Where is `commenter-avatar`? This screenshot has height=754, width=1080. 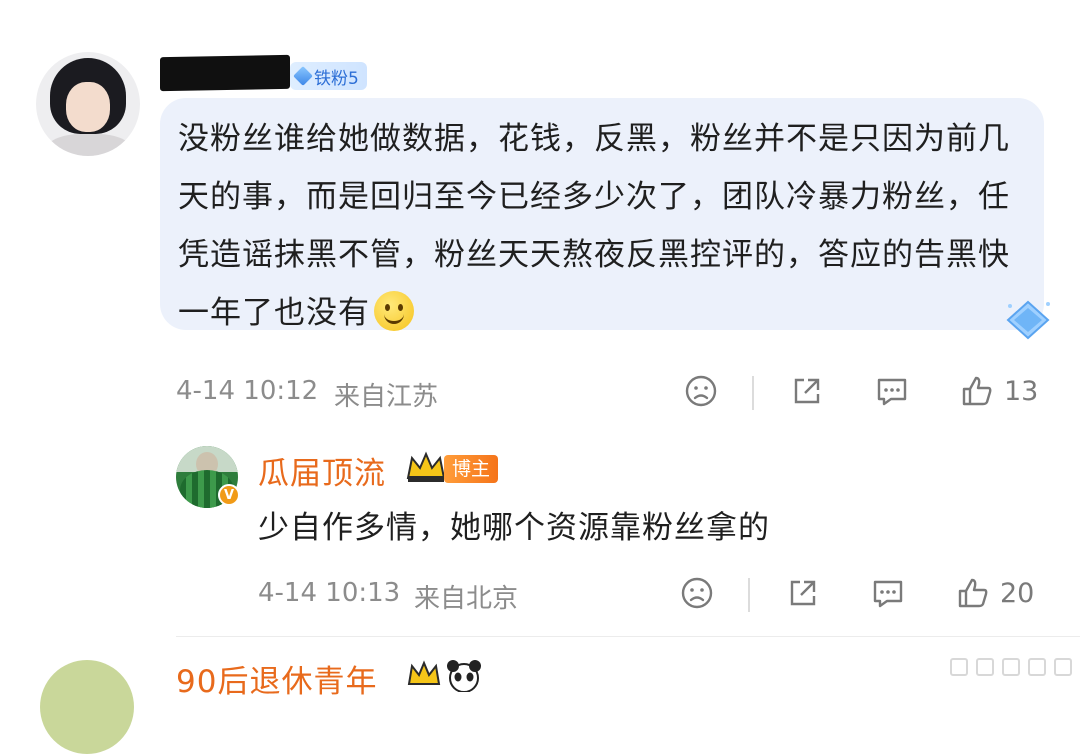 commenter-avatar is located at coordinates (88, 104).